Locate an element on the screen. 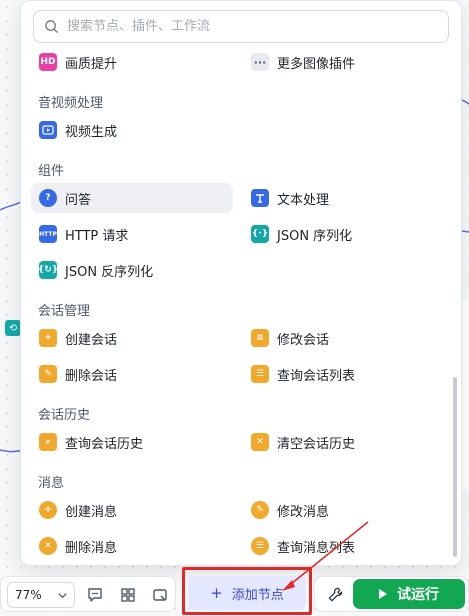 Image resolution: width=469 pixels, height=616 pixels. play-icon is located at coordinates (383, 594).